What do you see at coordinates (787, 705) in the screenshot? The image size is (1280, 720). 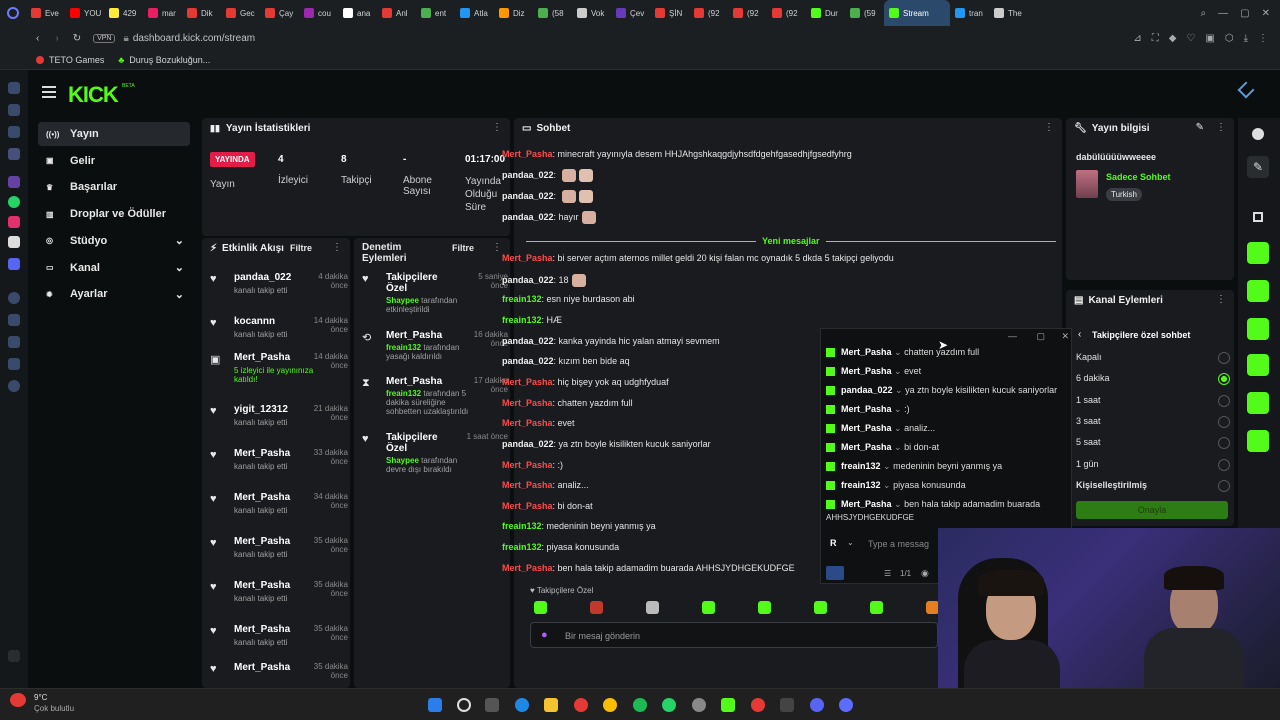 I see `obs-icon` at bounding box center [787, 705].